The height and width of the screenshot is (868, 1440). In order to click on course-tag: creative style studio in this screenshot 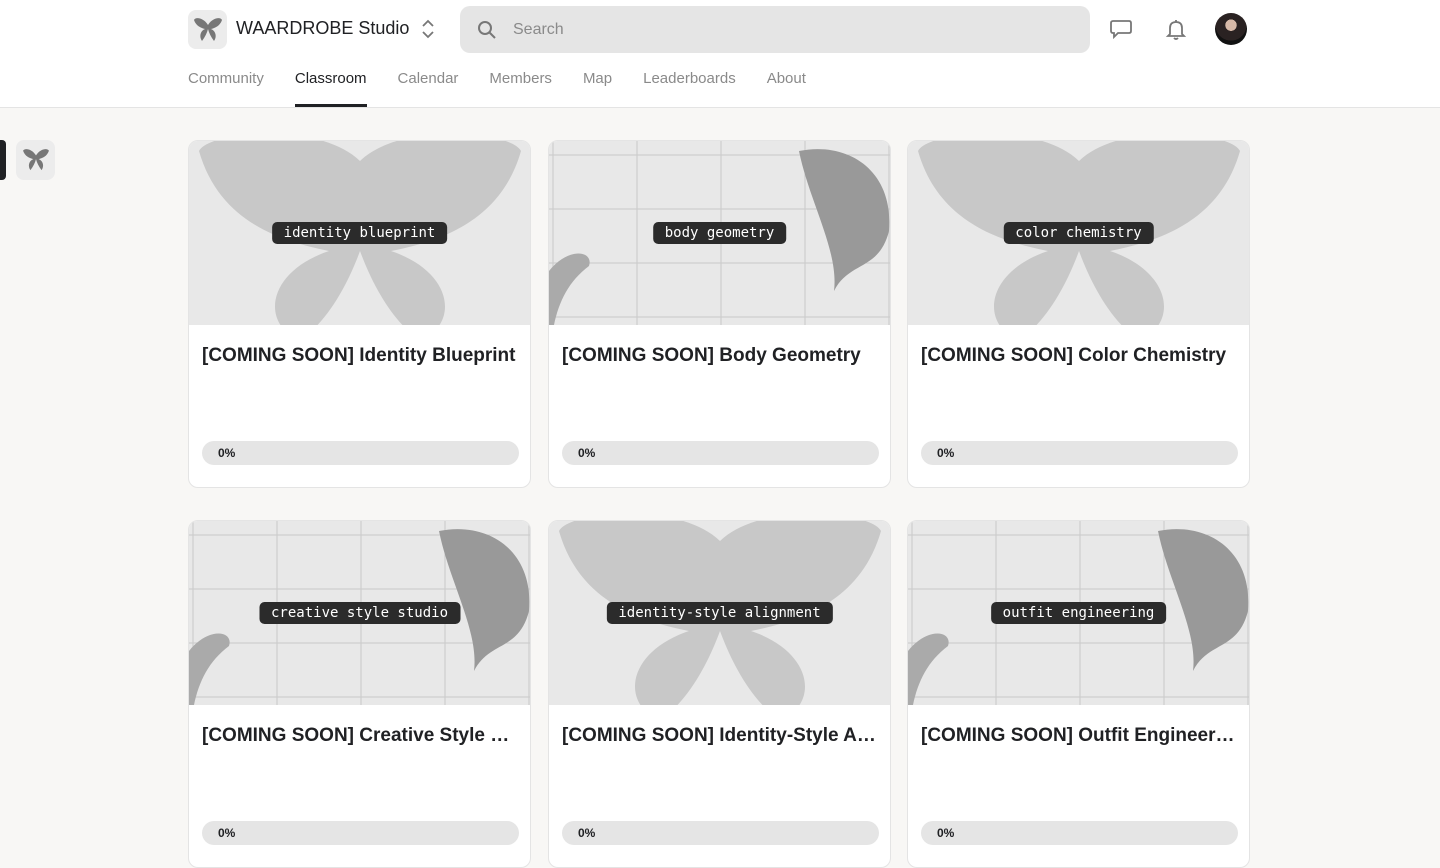, I will do `click(359, 613)`.